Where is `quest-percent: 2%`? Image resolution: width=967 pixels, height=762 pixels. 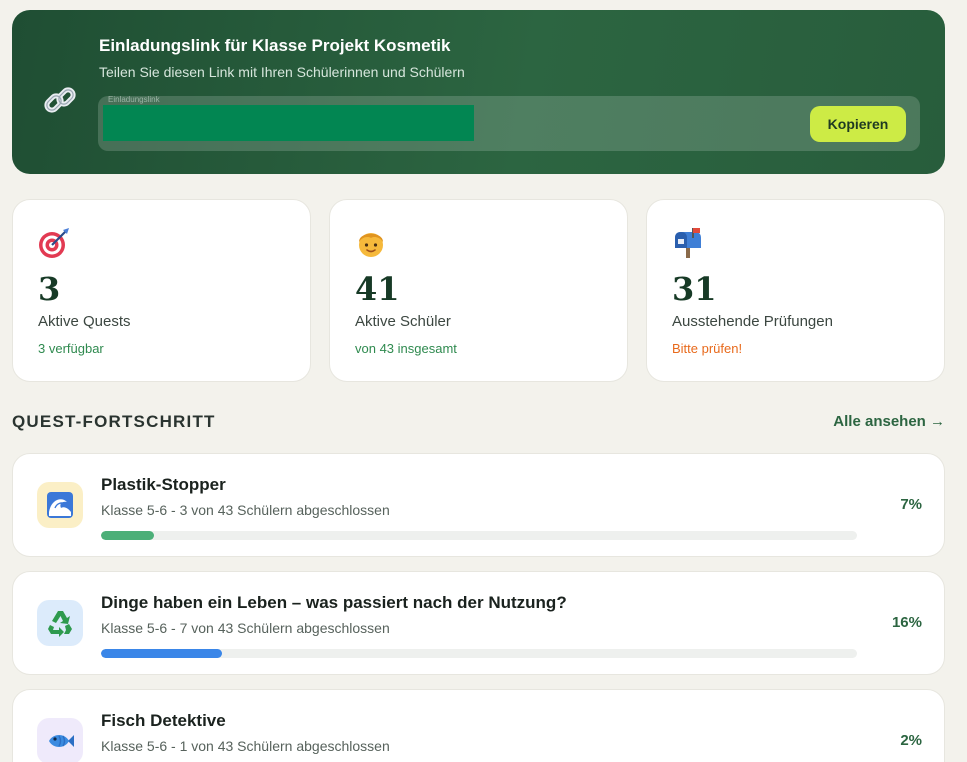 quest-percent: 2% is located at coordinates (911, 740).